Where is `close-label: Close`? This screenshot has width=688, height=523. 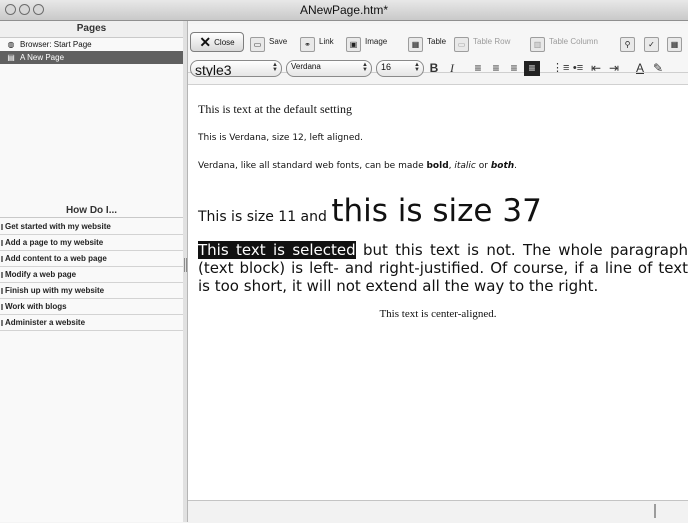 close-label: Close is located at coordinates (224, 42).